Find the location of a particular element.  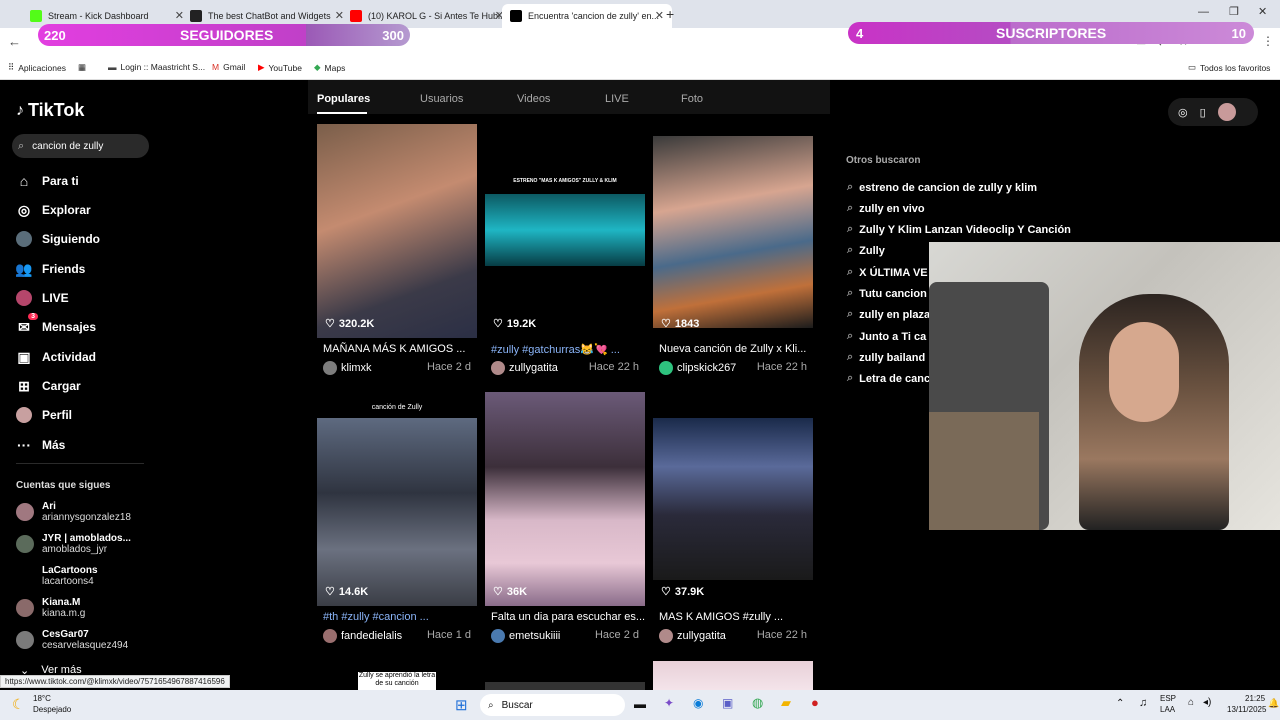

nav-perfil: Perfil is located at coordinates (44, 415).